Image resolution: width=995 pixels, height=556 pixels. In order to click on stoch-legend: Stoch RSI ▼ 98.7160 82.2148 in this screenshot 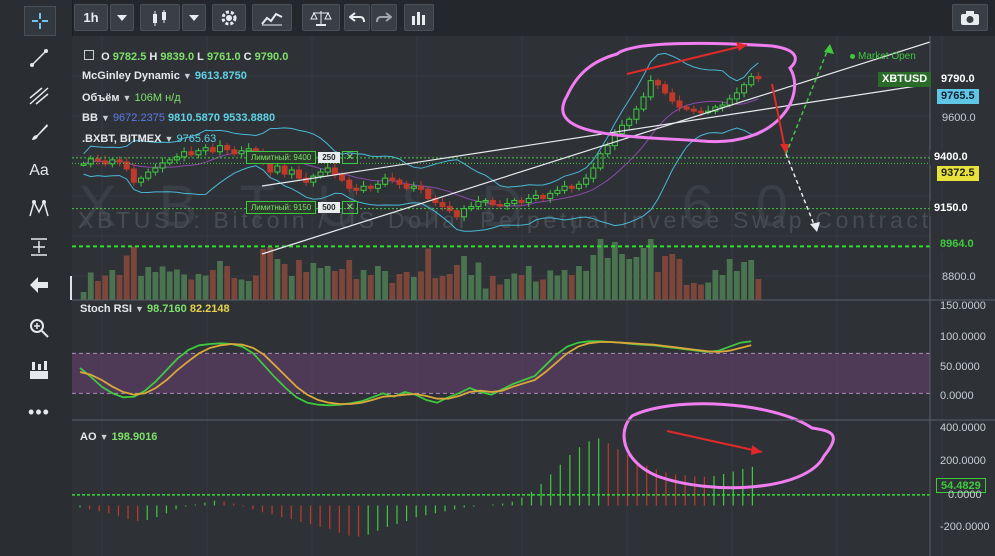, I will do `click(155, 309)`.